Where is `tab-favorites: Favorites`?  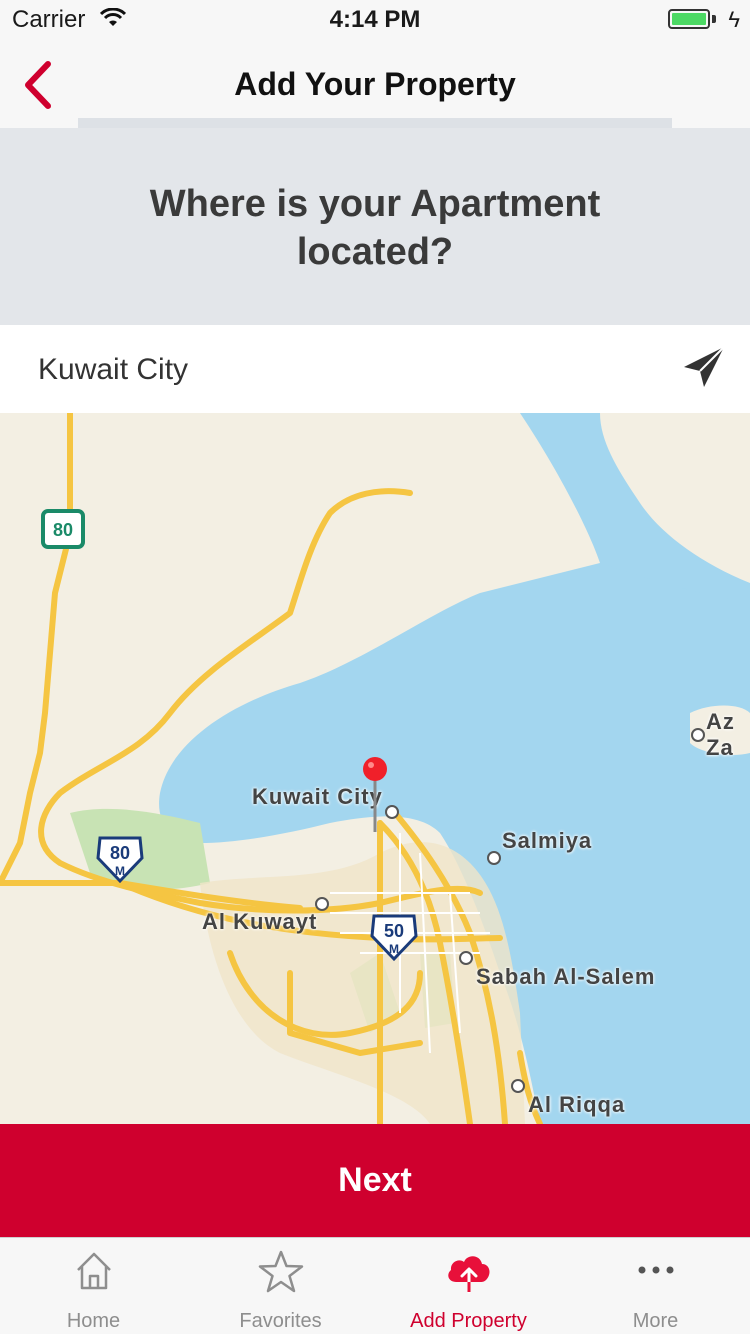 tab-favorites: Favorites is located at coordinates (280, 1286).